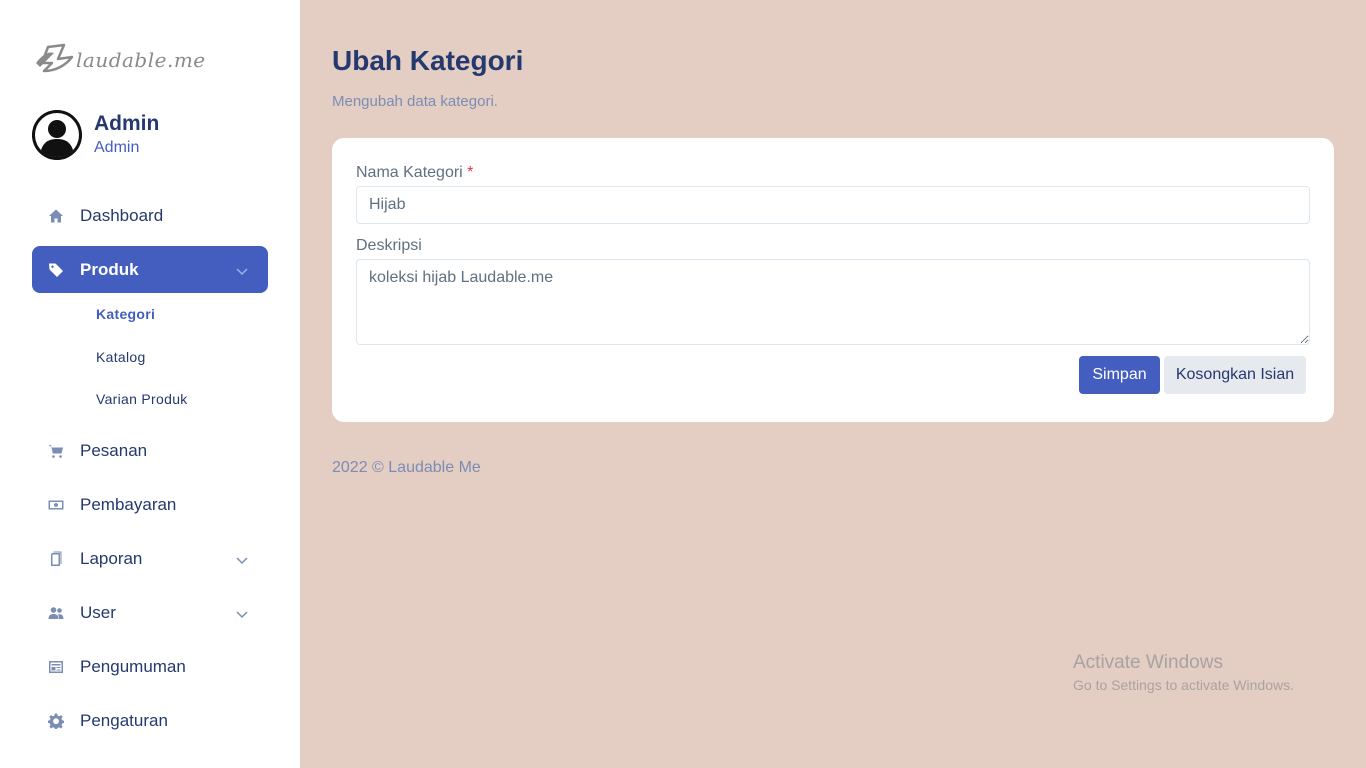 Image resolution: width=1366 pixels, height=768 pixels. What do you see at coordinates (55, 58) in the screenshot?
I see `logo-mark-icon` at bounding box center [55, 58].